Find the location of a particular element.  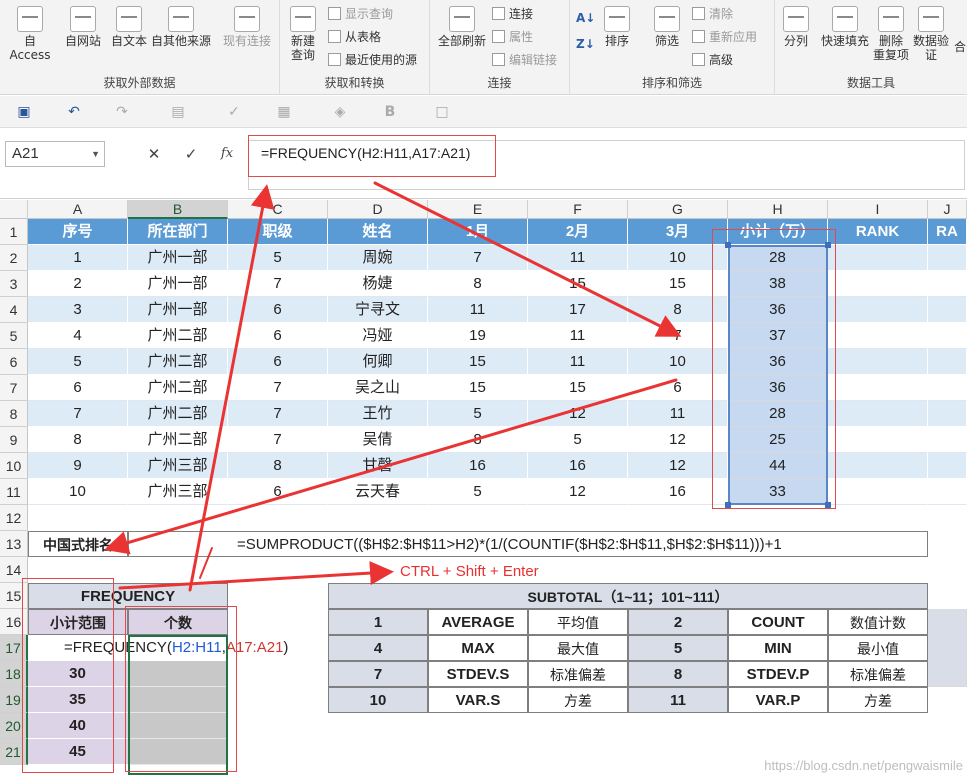

shortcut-note: CTRL + Shift + Enter is located at coordinates (469, 571).